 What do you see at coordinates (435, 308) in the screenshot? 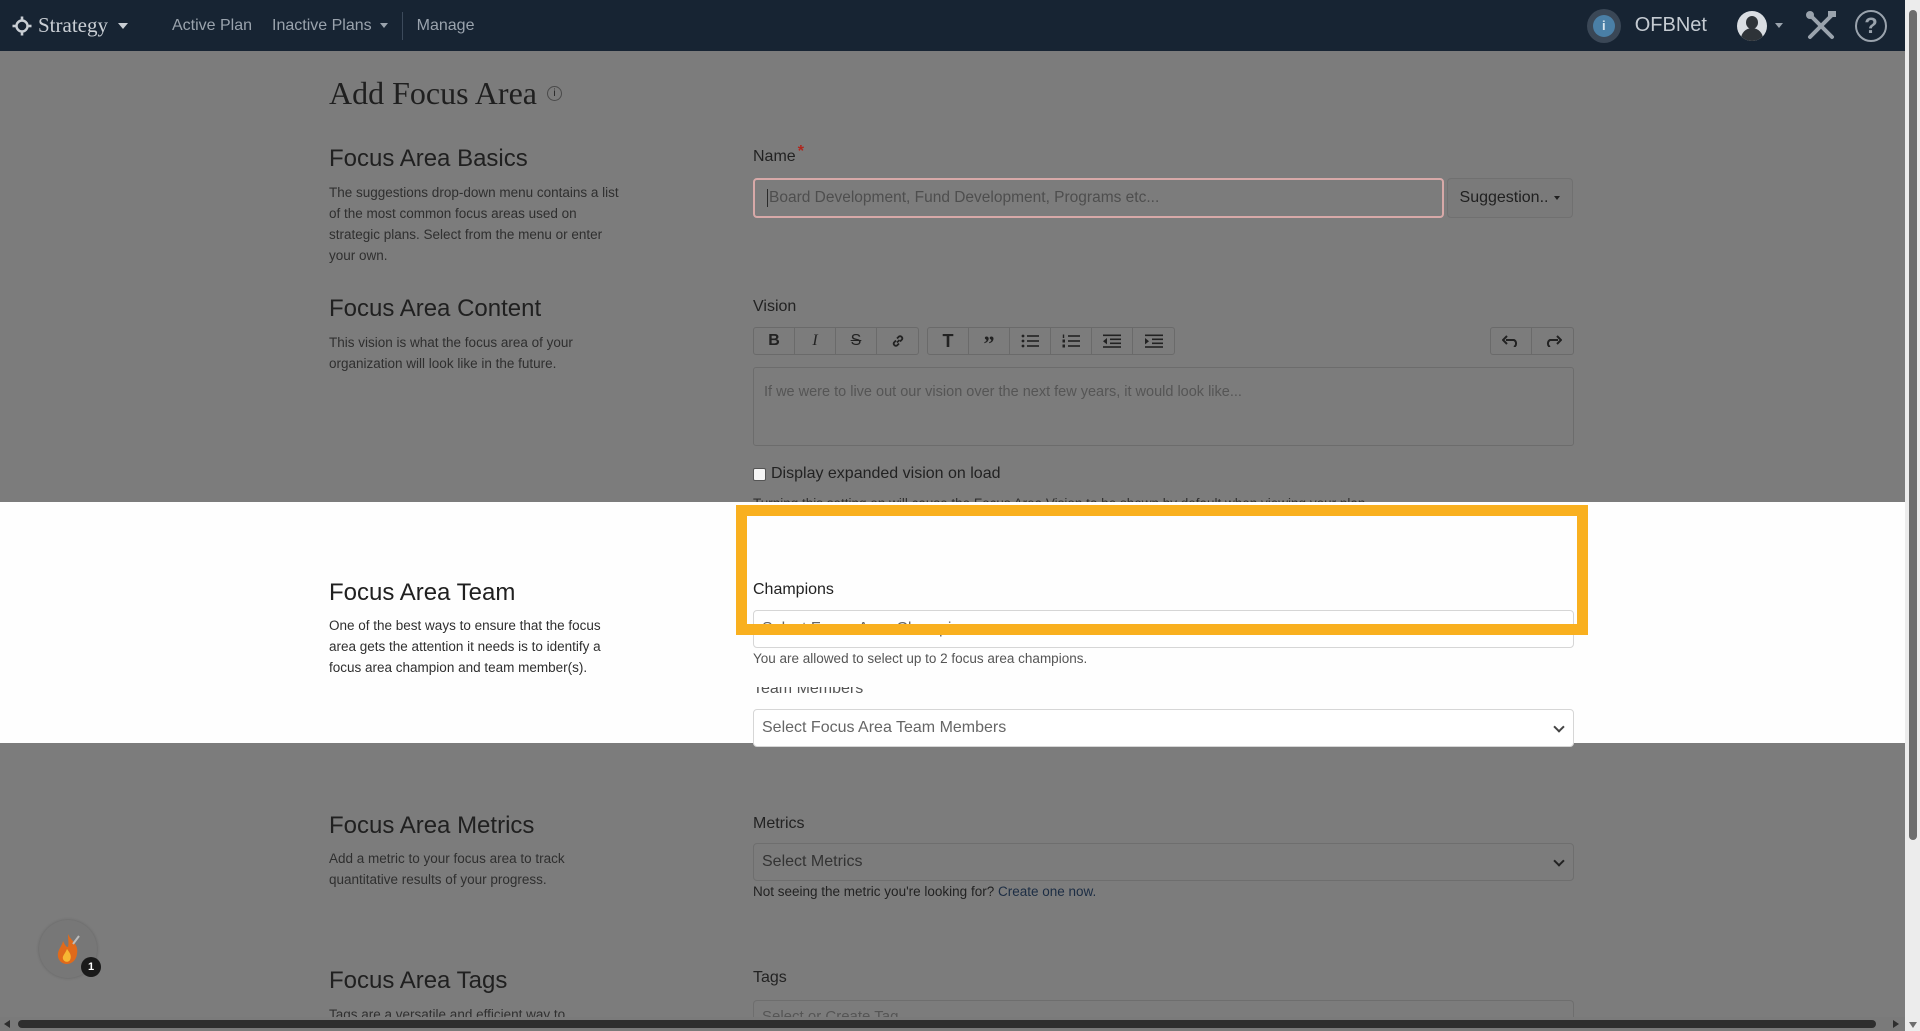
I see `section-heading-content: Focus Area Content` at bounding box center [435, 308].